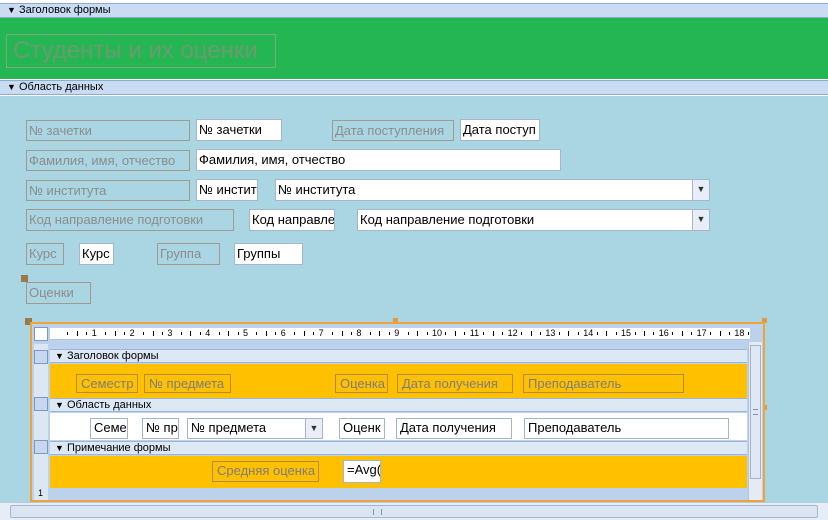  Describe the element at coordinates (61, 87) in the screenshot. I see `detail-section-label: Область данных` at that location.